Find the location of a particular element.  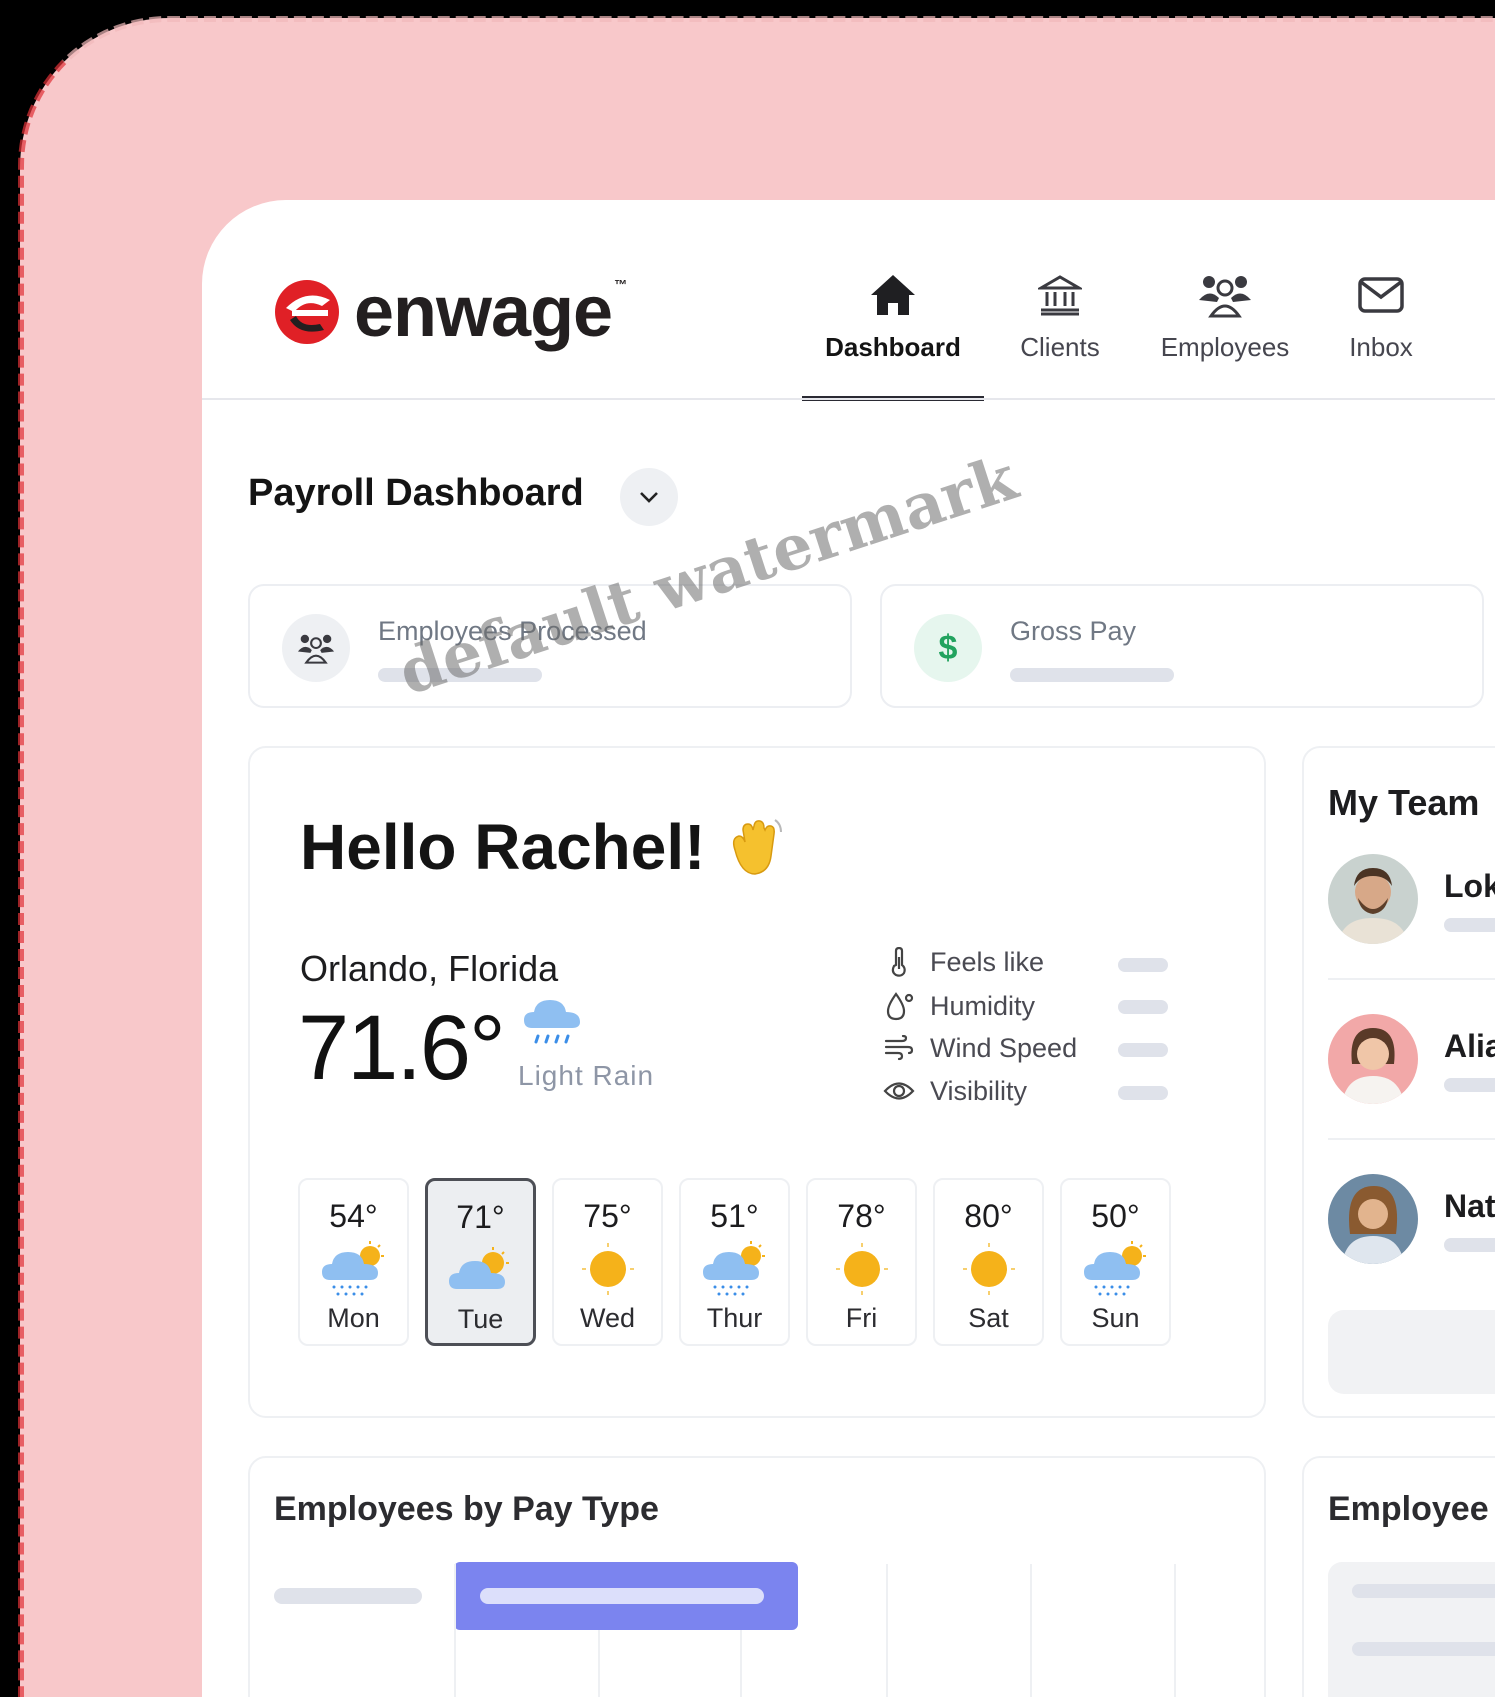

droplet-icon is located at coordinates (899, 1006).